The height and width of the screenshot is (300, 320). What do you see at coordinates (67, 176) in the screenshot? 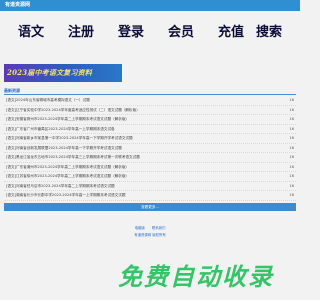
I see `list-item-title: [语文]江苏省徐州市2023-2024学年高二上学期期末考试语文试题（解析版）` at bounding box center [67, 176].